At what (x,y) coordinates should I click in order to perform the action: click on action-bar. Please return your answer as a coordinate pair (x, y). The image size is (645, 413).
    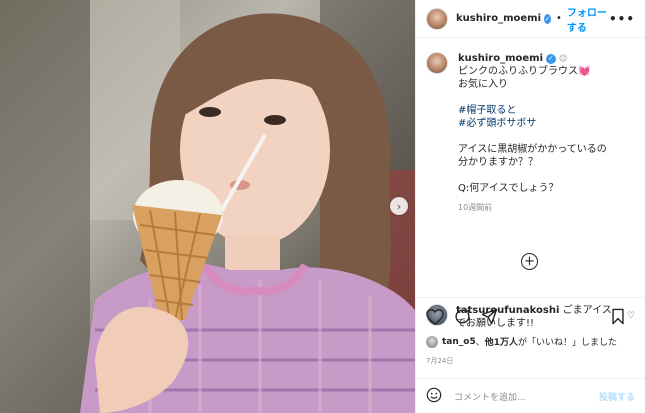
    Looking at the image, I should click on (530, 316).